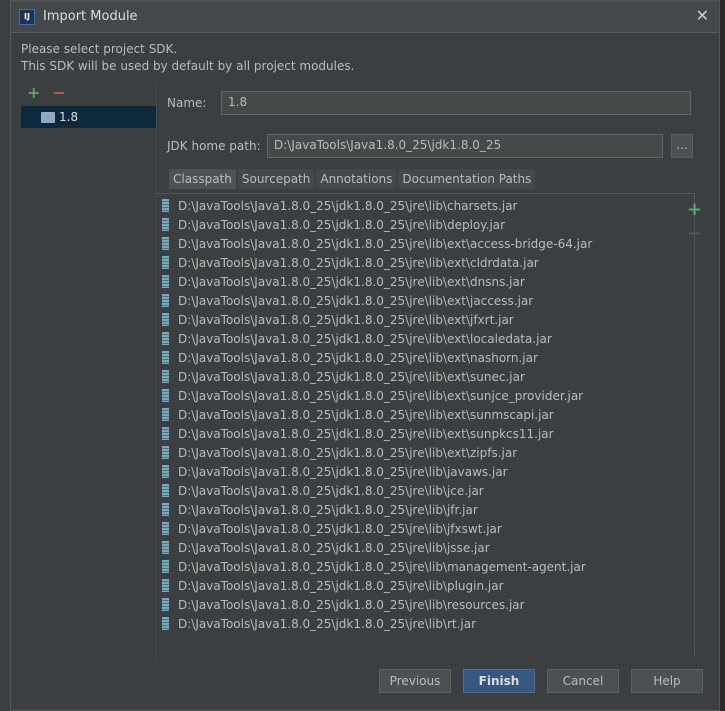 This screenshot has height=711, width=725. Describe the element at coordinates (58, 92) in the screenshot. I see `remove-sdk-icon: −` at that location.